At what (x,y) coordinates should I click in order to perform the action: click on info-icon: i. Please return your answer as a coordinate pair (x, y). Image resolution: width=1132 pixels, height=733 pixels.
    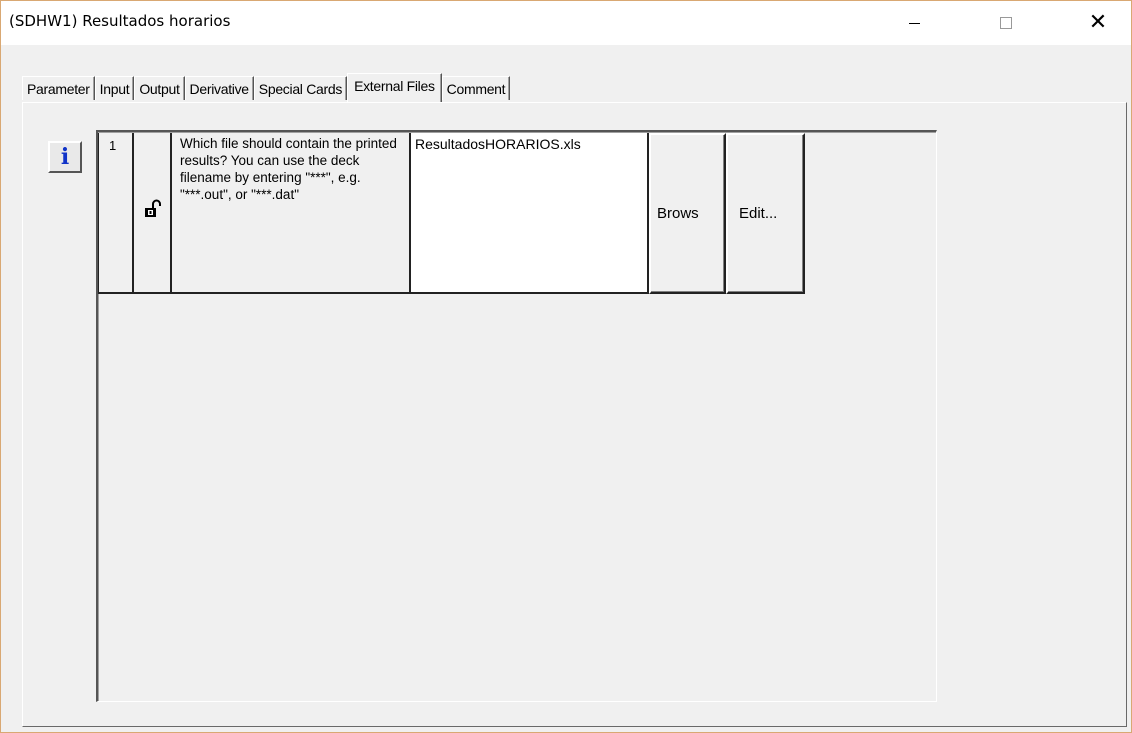
    Looking at the image, I should click on (65, 157).